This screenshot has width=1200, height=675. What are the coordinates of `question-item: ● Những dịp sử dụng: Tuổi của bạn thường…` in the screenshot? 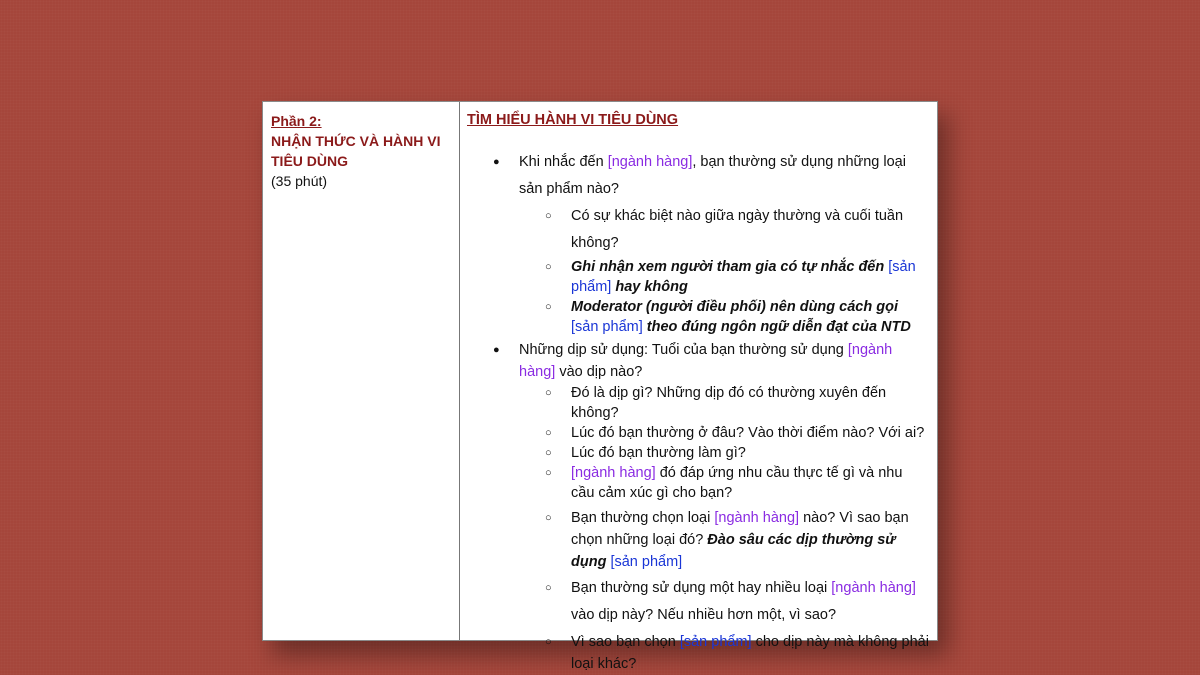 It's located at (698, 361).